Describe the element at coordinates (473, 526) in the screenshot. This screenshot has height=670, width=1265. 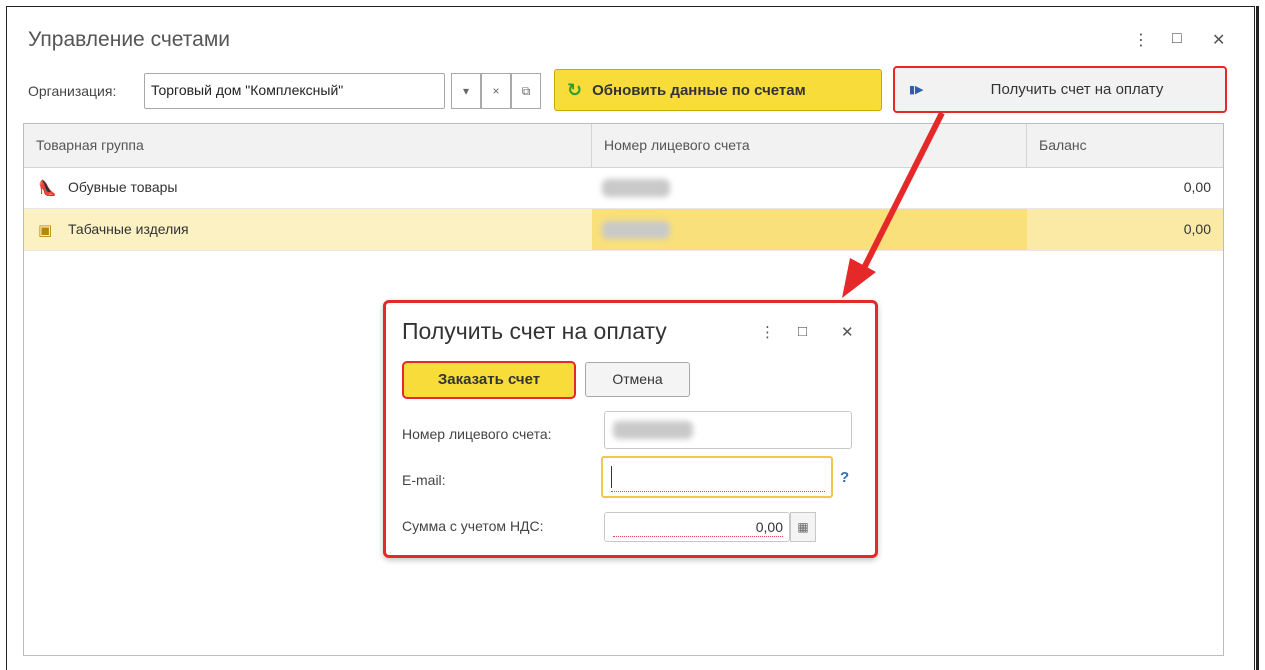
I see `amount-label: Сумма с учетом НДС:` at that location.